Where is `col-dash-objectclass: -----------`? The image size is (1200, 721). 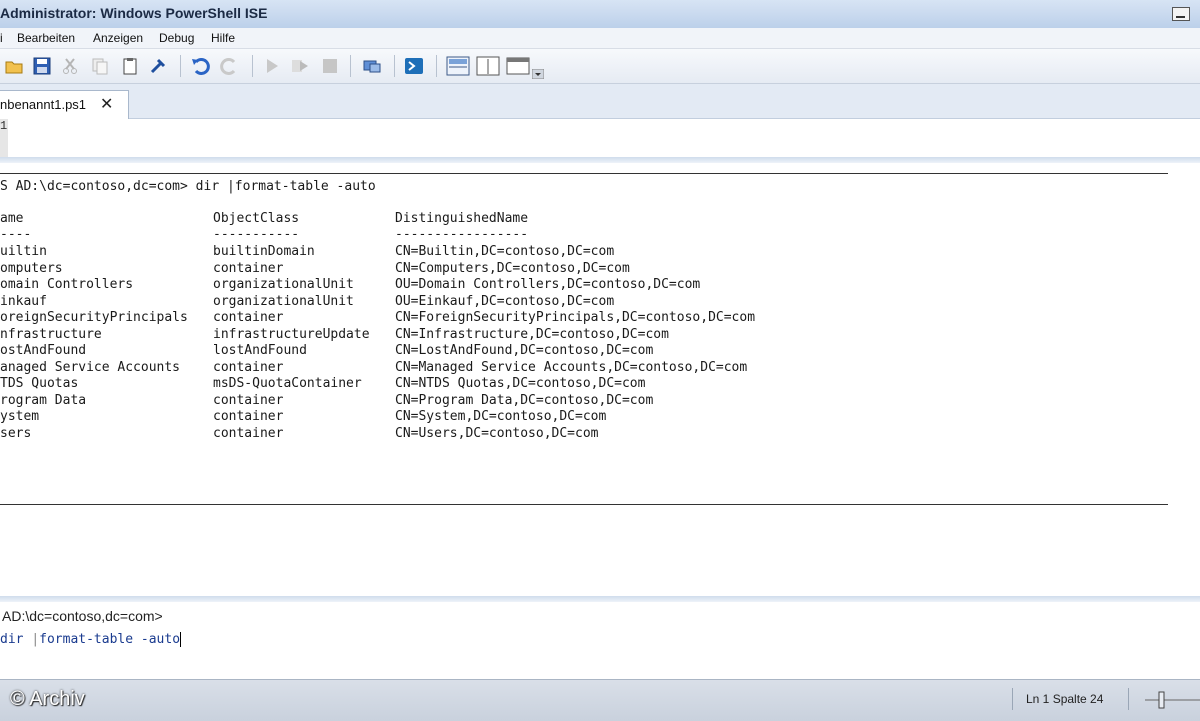 col-dash-objectclass: ----------- is located at coordinates (256, 234).